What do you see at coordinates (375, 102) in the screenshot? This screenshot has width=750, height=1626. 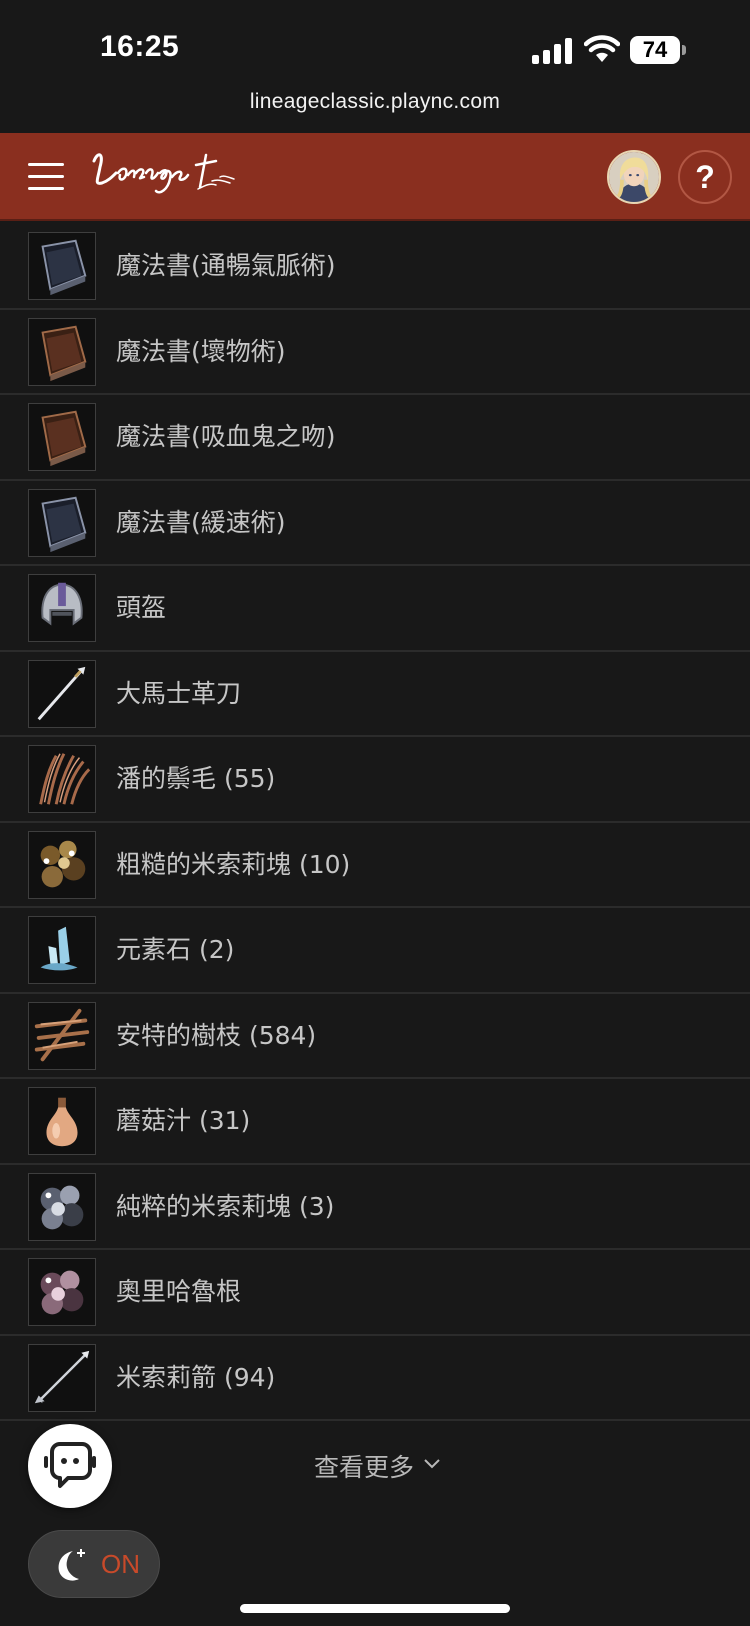 I see `browser-url: lineageclassic.plaync.com` at bounding box center [375, 102].